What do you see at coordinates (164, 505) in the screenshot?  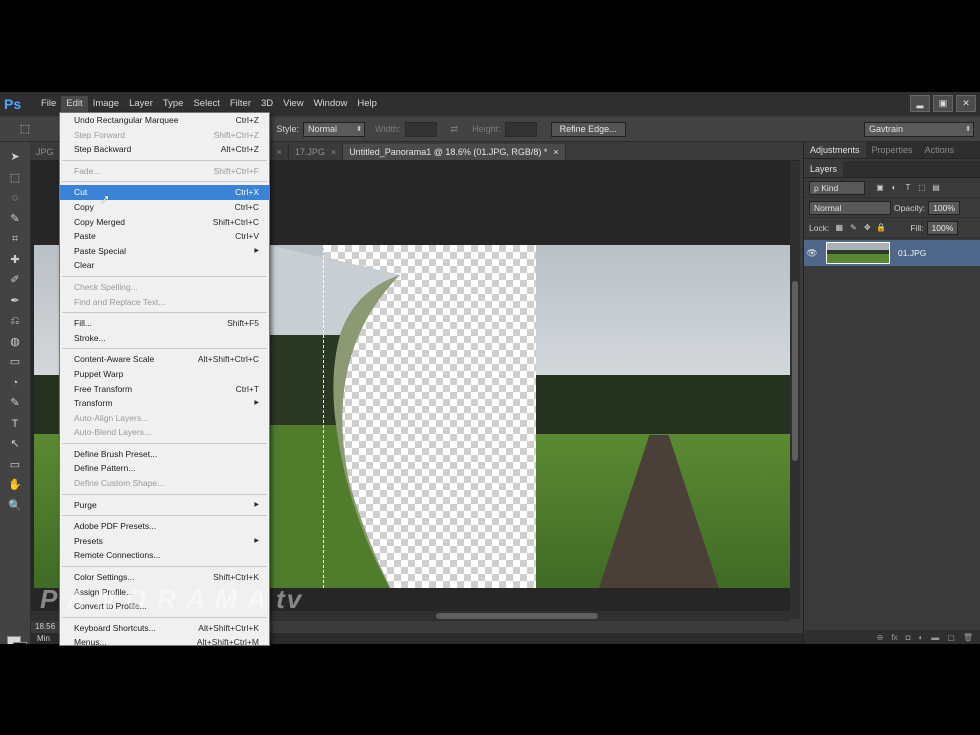 I see `menu-item-purge: Purge ▶` at bounding box center [164, 505].